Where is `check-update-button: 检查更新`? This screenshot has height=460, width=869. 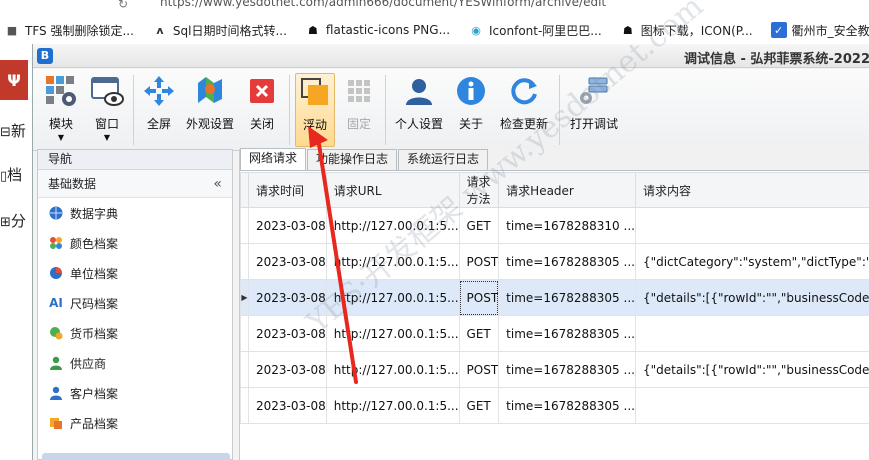 check-update-button: 检查更新 is located at coordinates (524, 110).